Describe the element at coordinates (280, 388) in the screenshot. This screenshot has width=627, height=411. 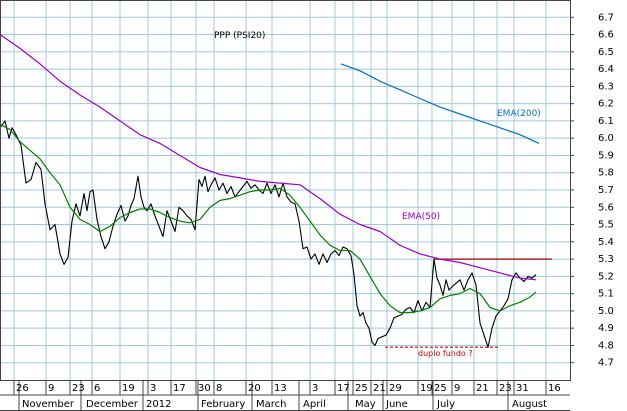
I see `x-day-label: 13` at that location.